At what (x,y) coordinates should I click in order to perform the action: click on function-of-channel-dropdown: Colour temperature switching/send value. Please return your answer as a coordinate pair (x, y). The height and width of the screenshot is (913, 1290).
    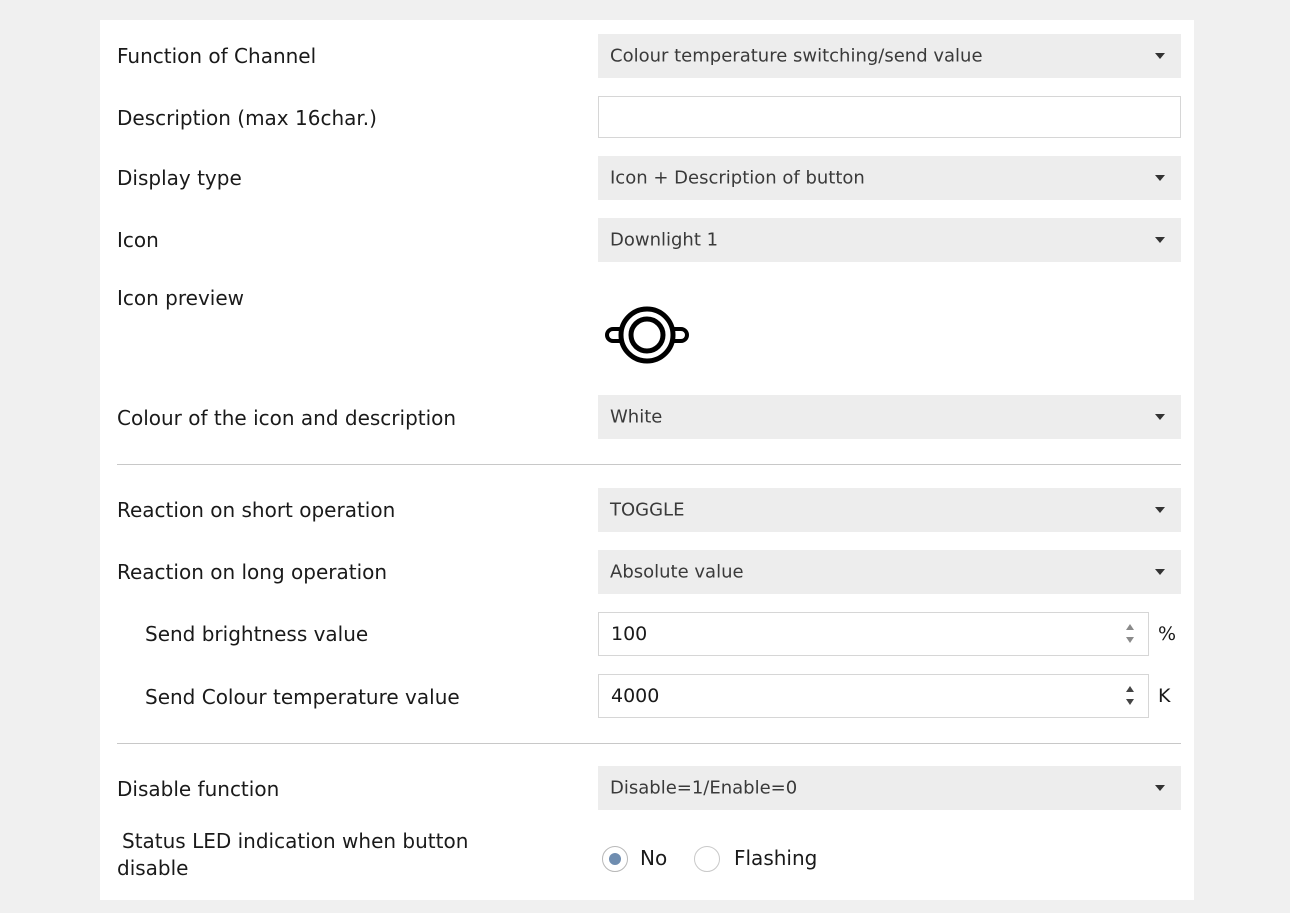
    Looking at the image, I should click on (889, 56).